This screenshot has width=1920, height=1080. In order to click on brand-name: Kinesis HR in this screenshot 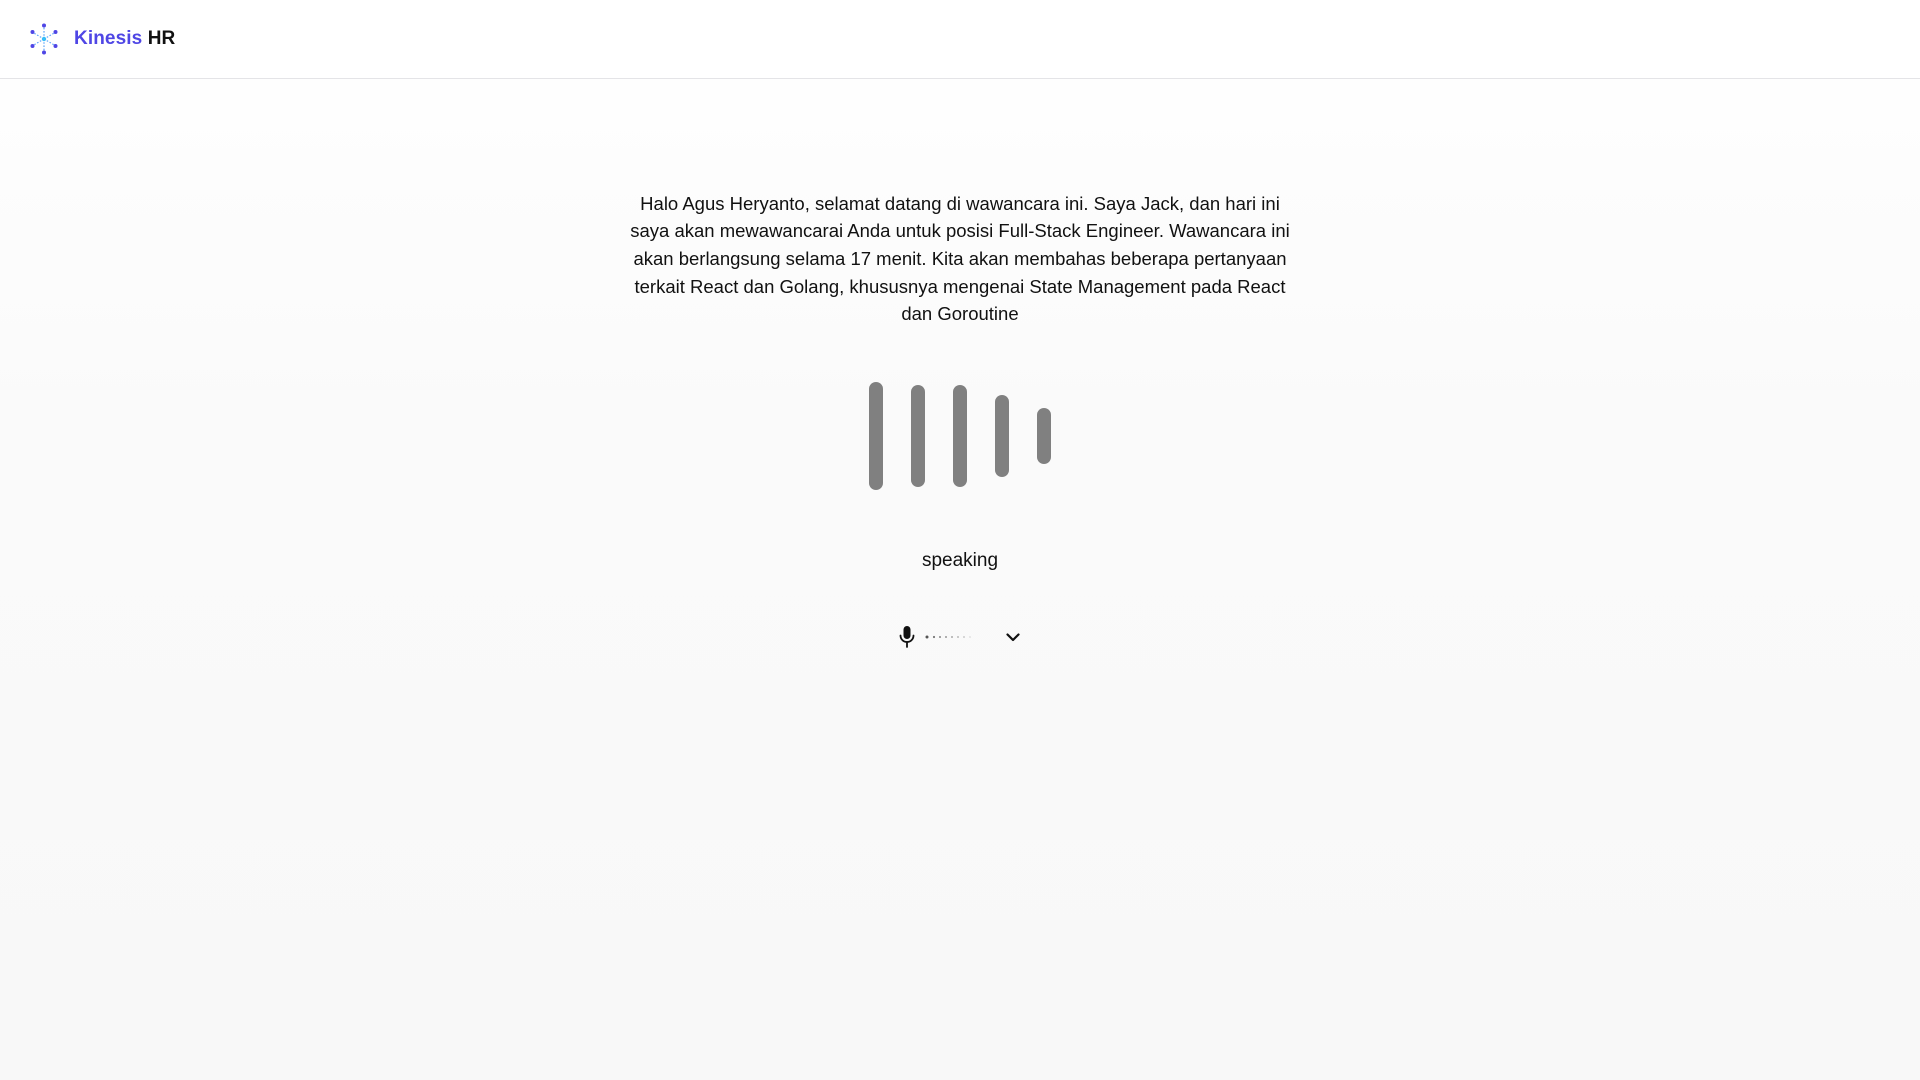, I will do `click(124, 39)`.